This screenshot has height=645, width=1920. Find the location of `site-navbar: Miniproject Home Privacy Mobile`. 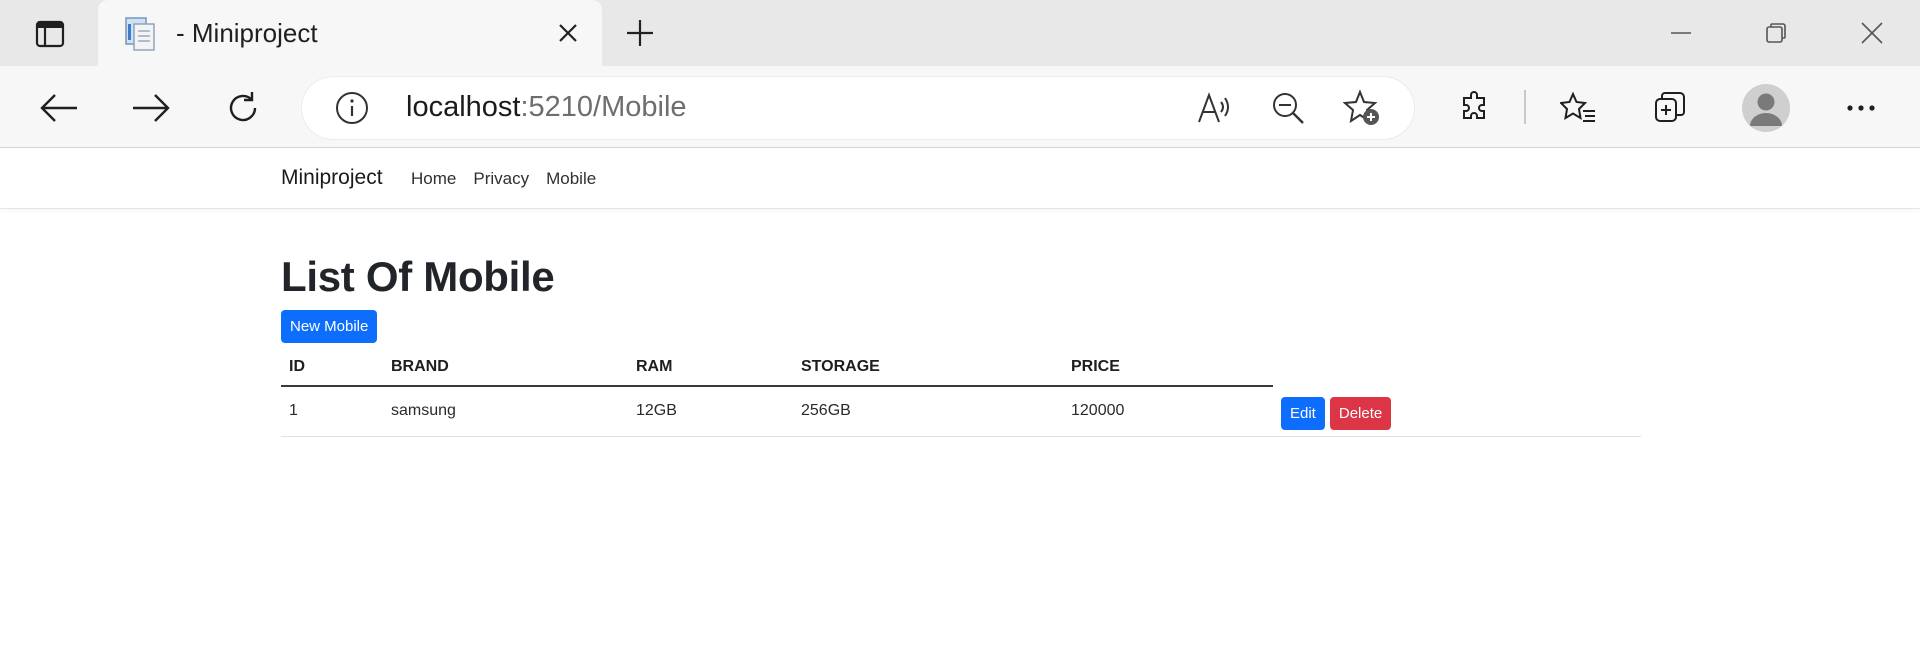

site-navbar: Miniproject Home Privacy Mobile is located at coordinates (960, 179).